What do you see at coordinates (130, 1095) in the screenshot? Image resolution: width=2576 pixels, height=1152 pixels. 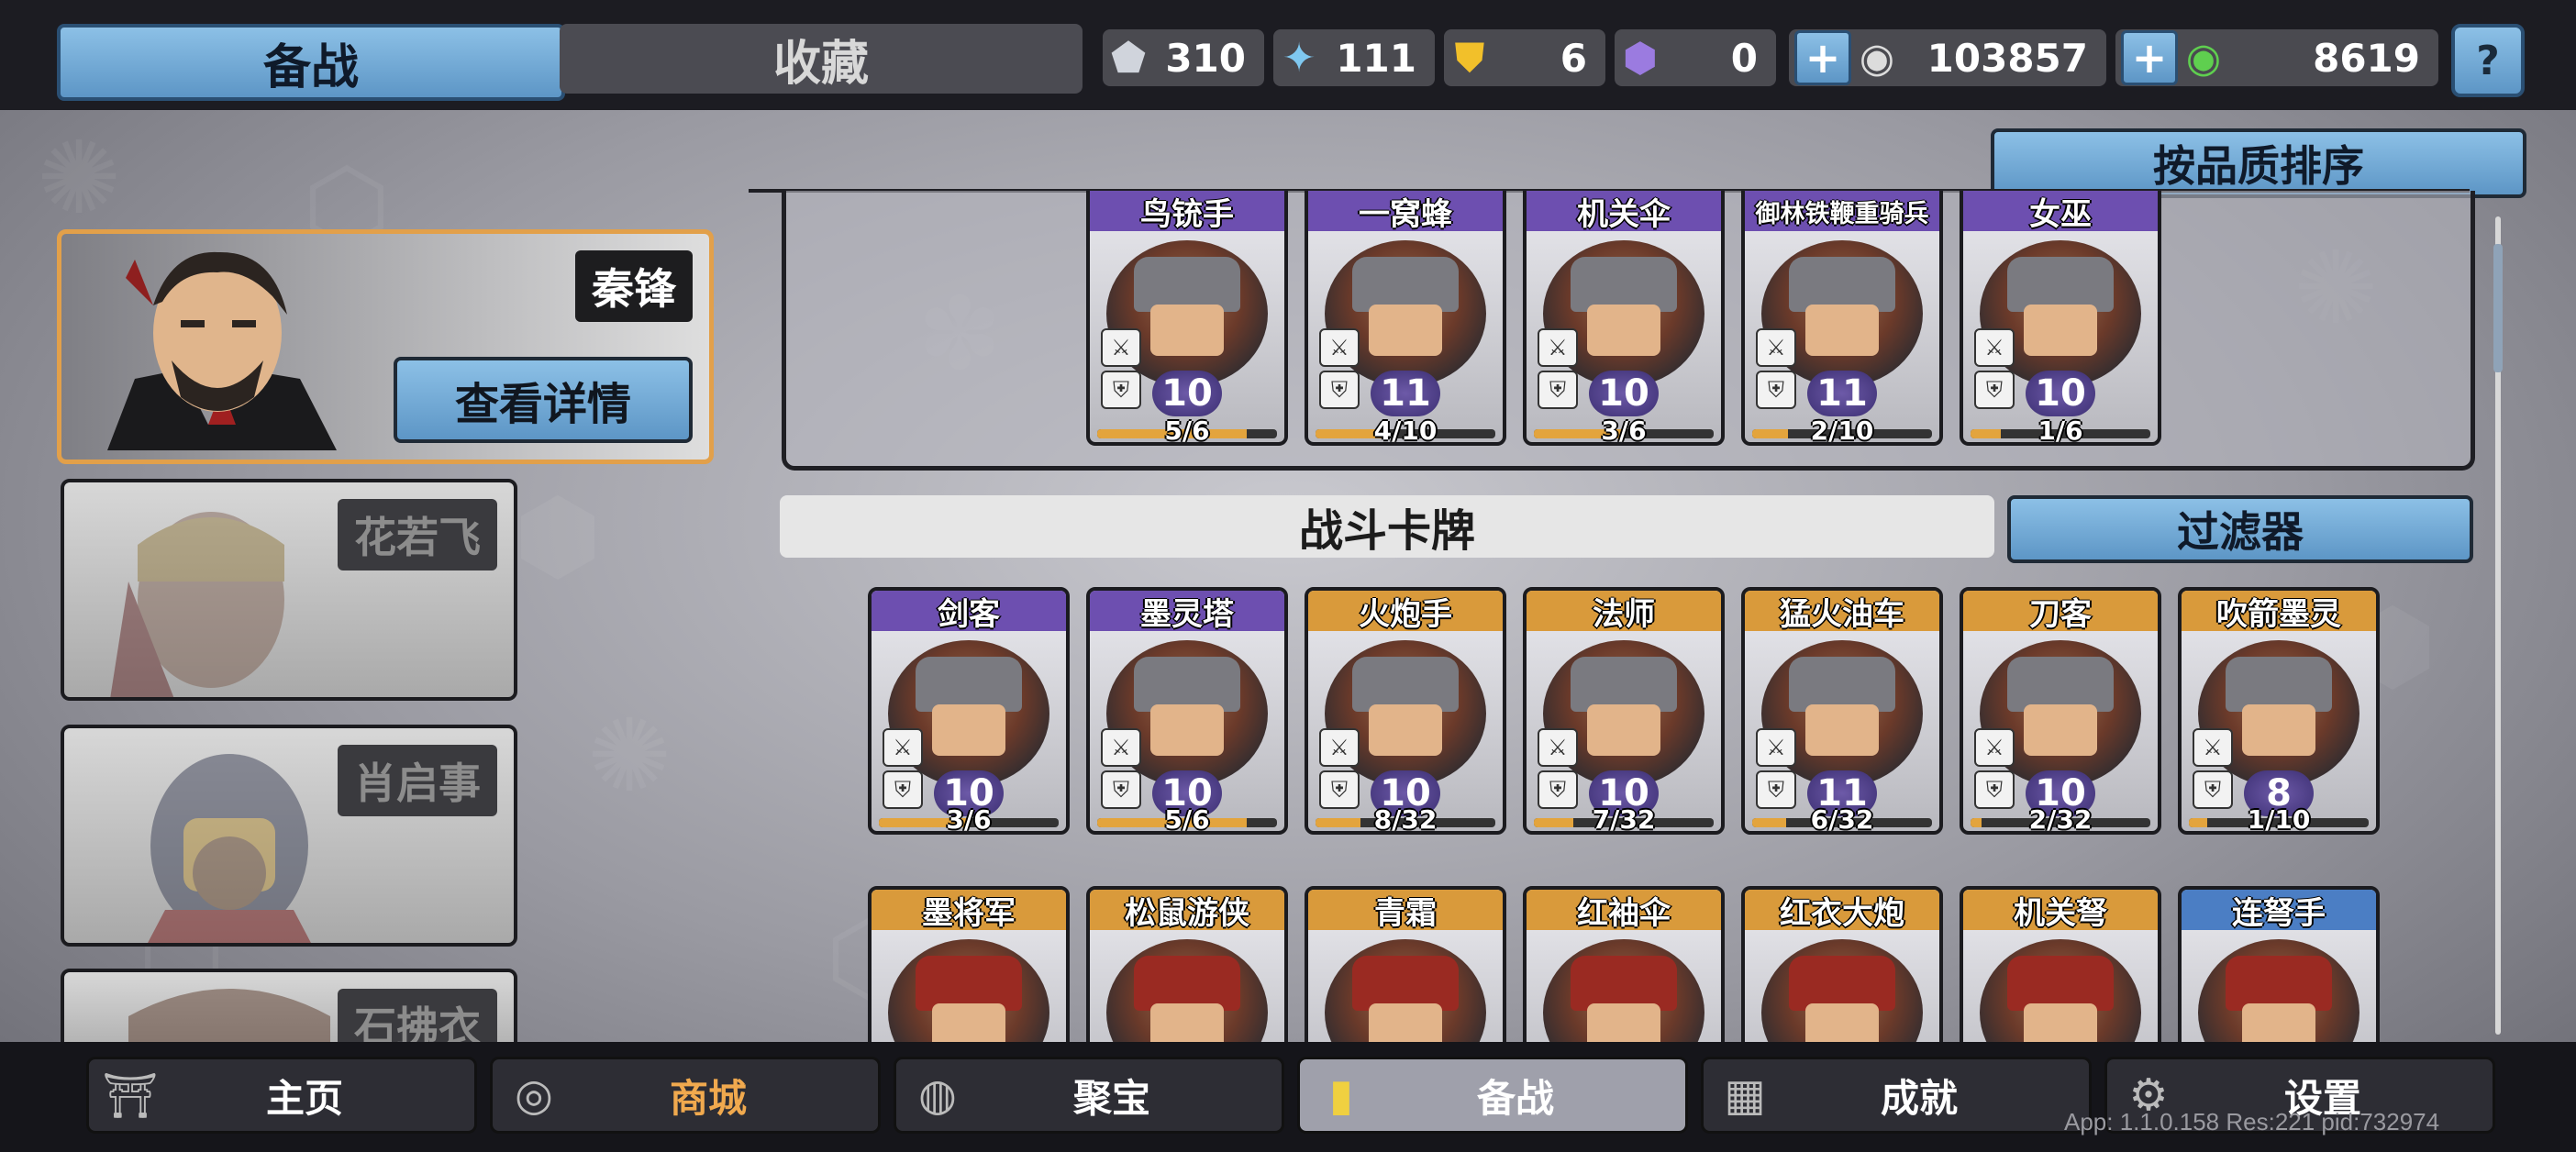 I see `home-icon: ⛩` at bounding box center [130, 1095].